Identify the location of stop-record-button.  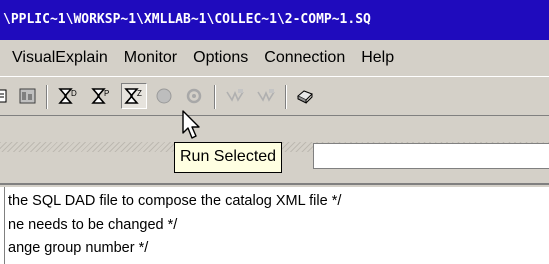
(164, 96).